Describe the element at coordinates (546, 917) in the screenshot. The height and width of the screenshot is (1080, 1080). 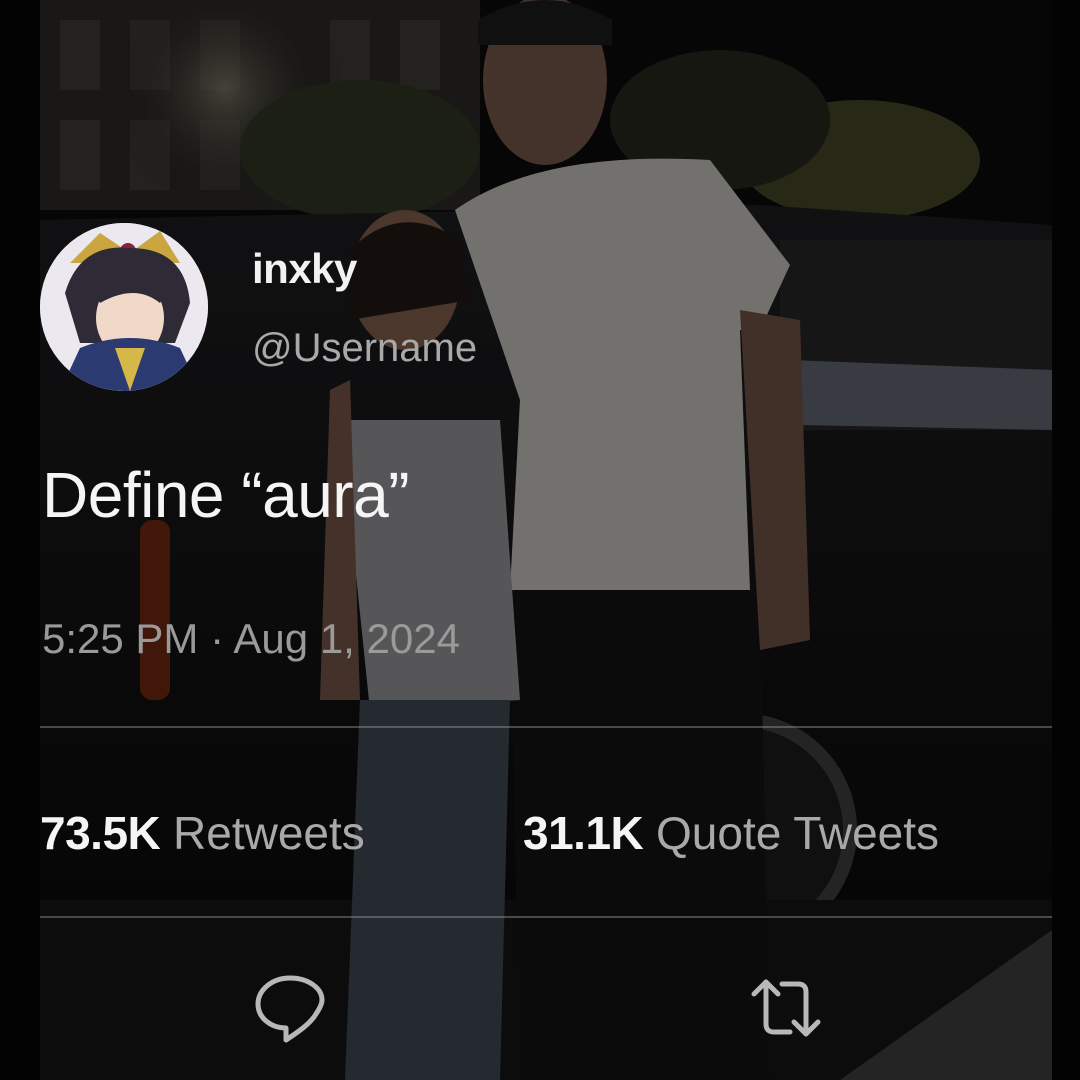
I see `divider-bottom` at that location.